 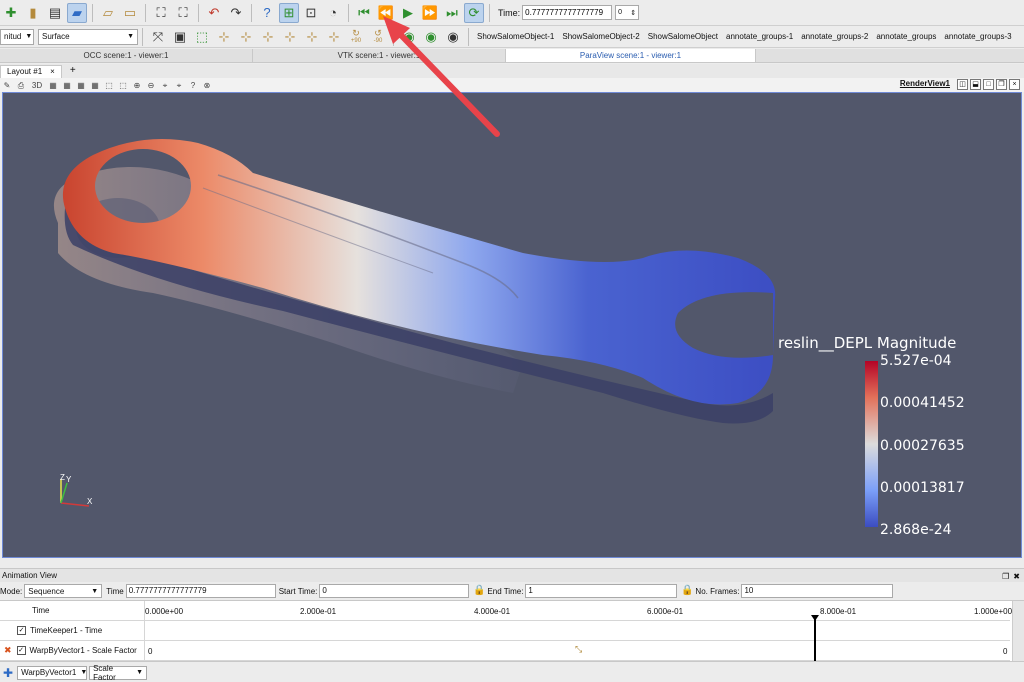 What do you see at coordinates (246, 37) in the screenshot?
I see `view-minus-x-icon: ⊹` at bounding box center [246, 37].